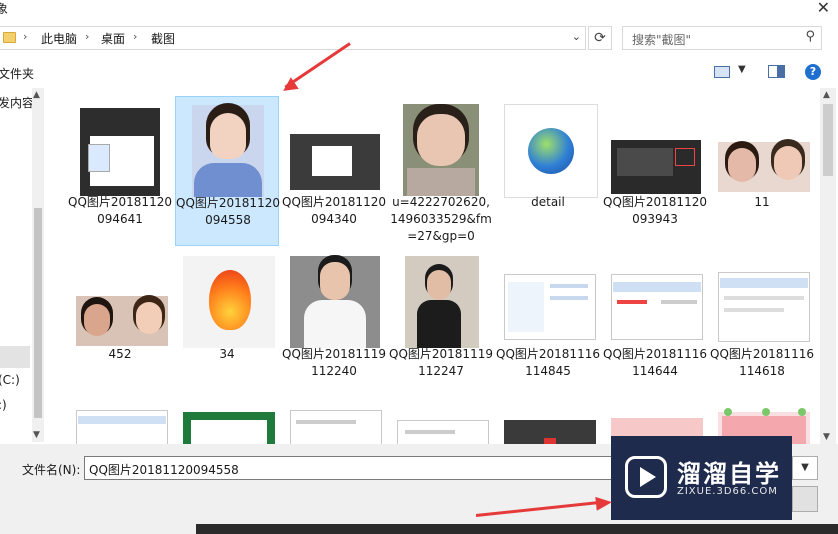 The image size is (838, 534). What do you see at coordinates (762, 362) in the screenshot?
I see `file-name: QQ图片20181116114618` at bounding box center [762, 362].